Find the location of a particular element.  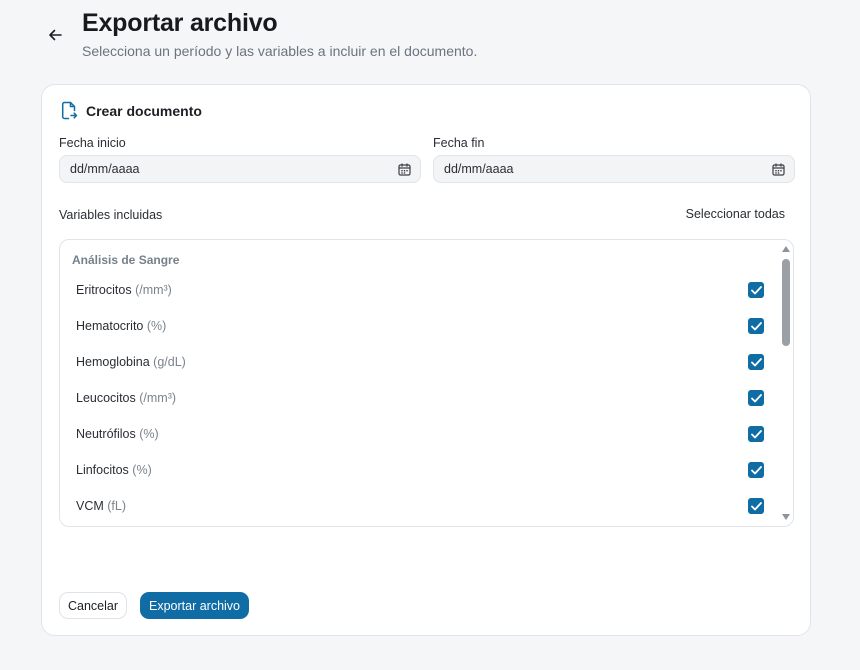

list-item: VCM (fL) is located at coordinates (420, 506).